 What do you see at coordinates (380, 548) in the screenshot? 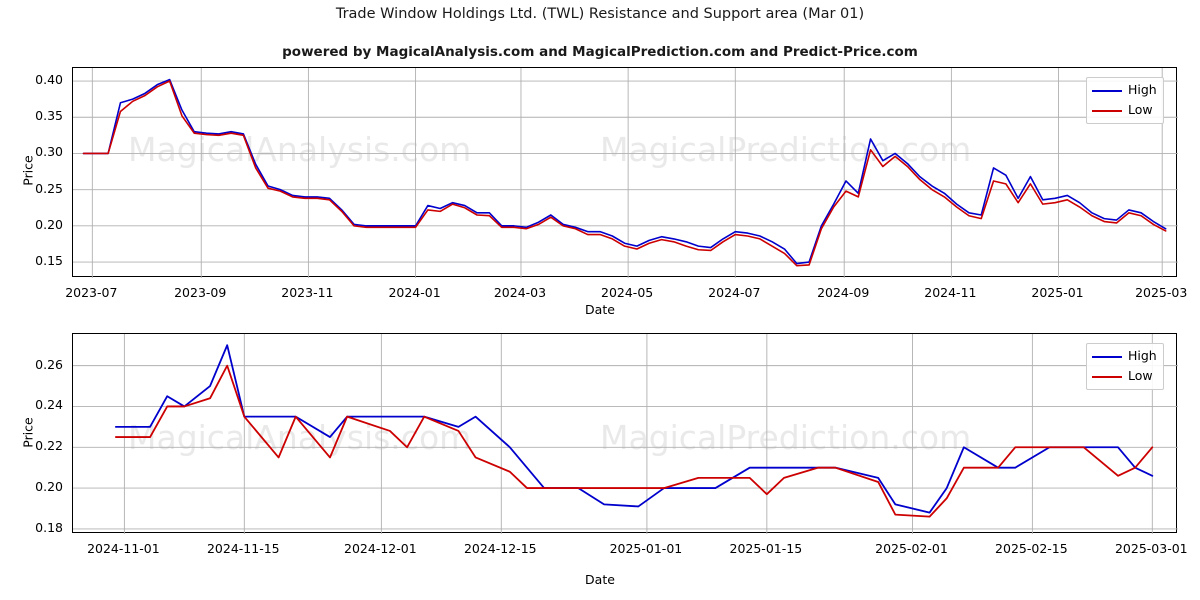
I see `detail-x-tick-label: 2024-12-01` at bounding box center [380, 548].